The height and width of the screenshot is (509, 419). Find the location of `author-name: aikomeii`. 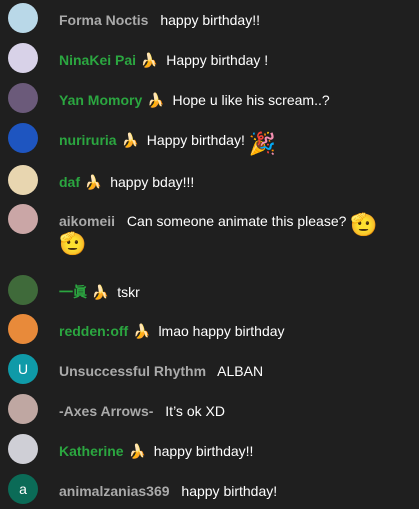

author-name: aikomeii is located at coordinates (87, 221).